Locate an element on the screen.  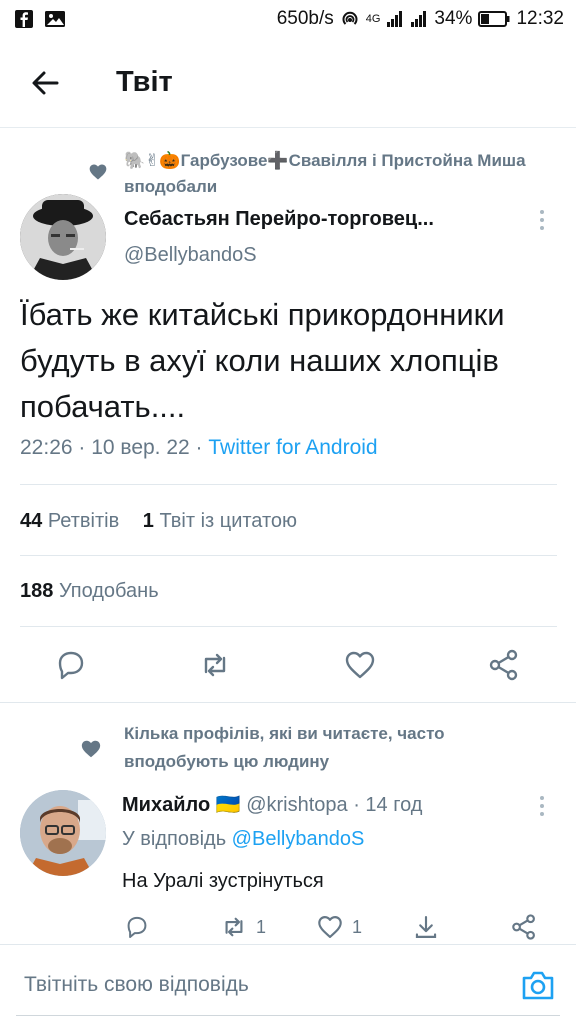
reply-more-share-button is located at coordinates (524, 927).